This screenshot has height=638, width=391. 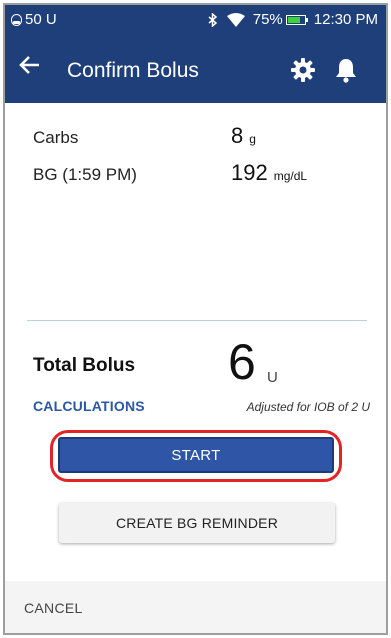 I want to click on carbs-unit: g, so click(x=252, y=139).